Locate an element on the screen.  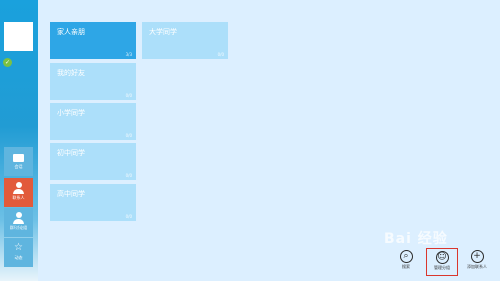
group-count: 3/3 is located at coordinates (128, 54).